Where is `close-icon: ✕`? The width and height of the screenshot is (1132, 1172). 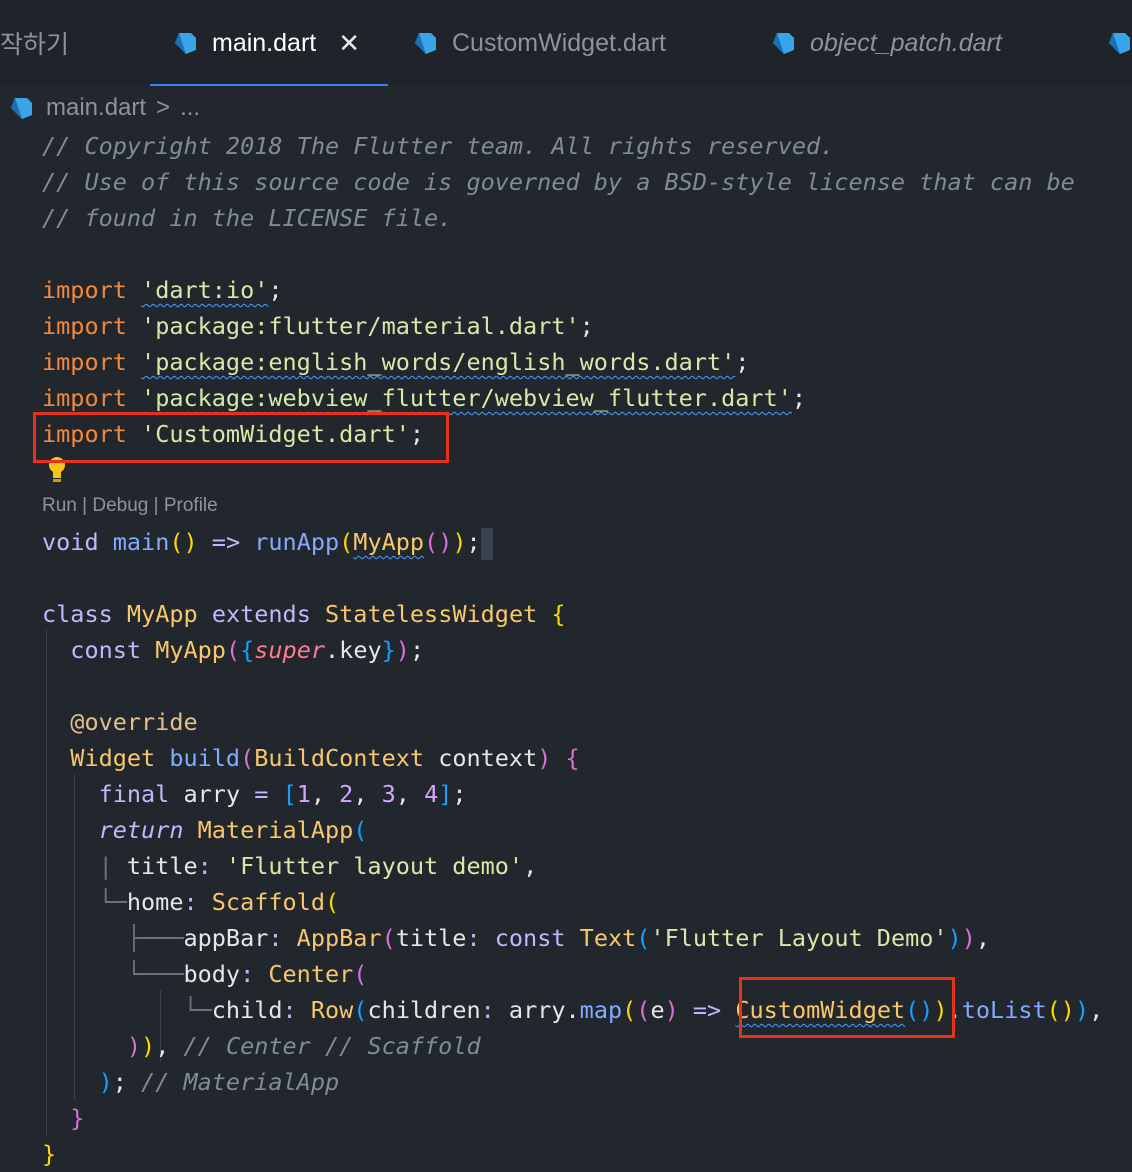 close-icon: ✕ is located at coordinates (349, 43).